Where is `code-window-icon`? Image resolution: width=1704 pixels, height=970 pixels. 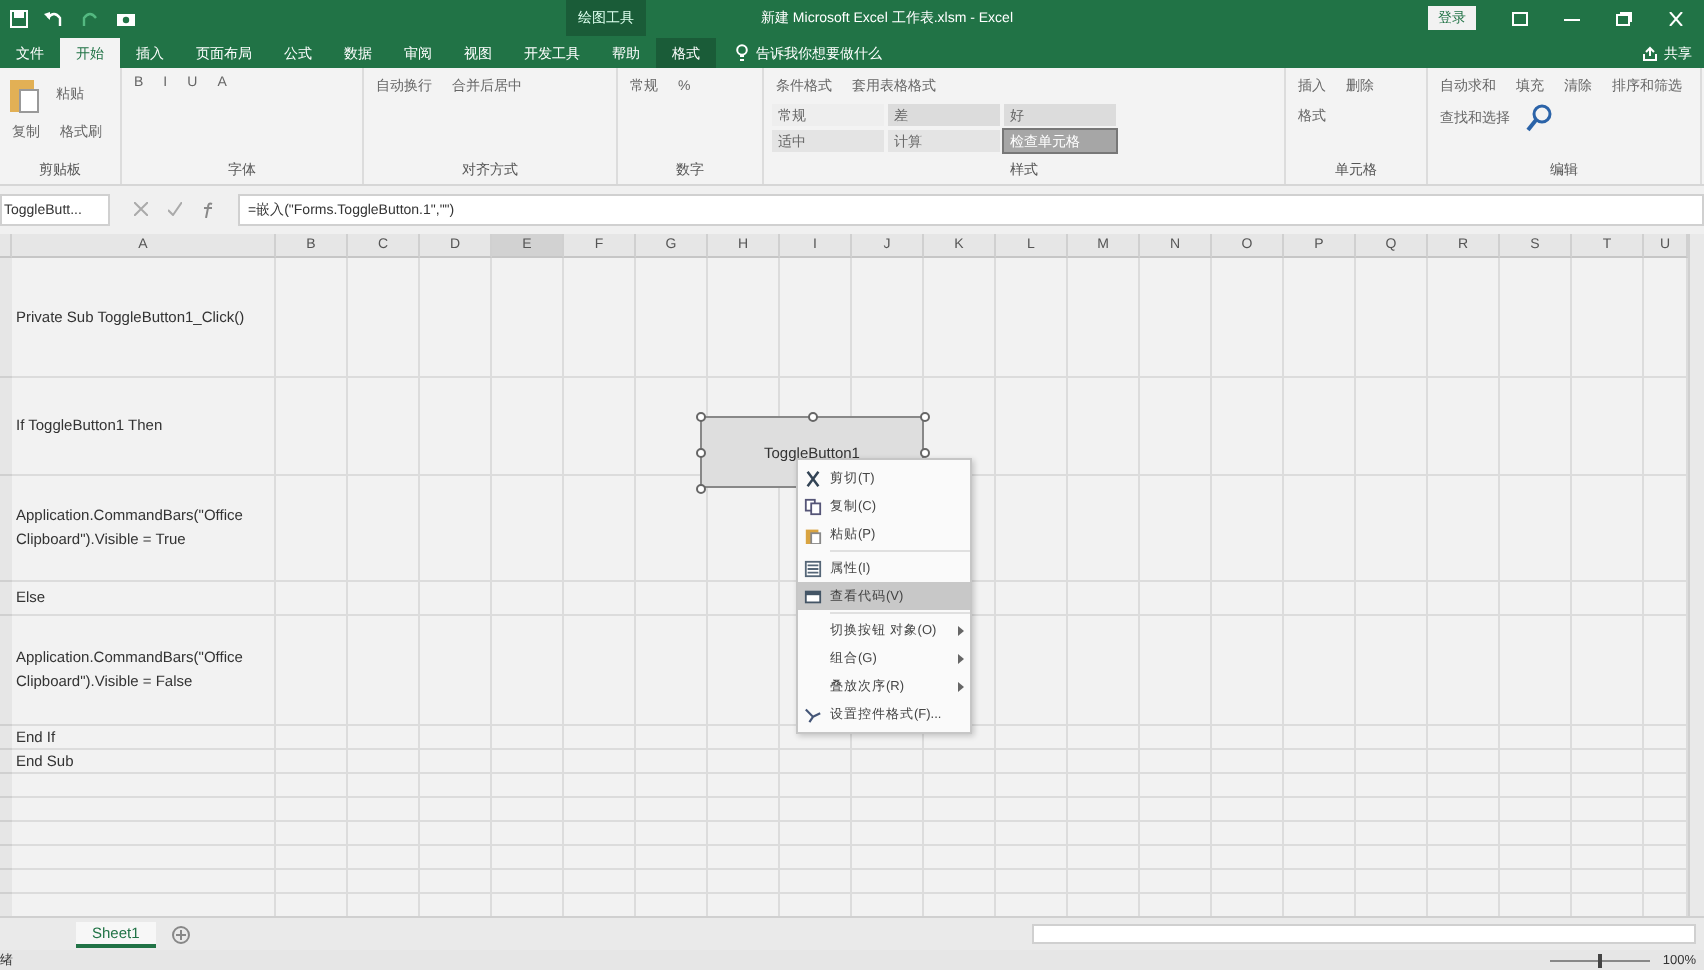 code-window-icon is located at coordinates (813, 596).